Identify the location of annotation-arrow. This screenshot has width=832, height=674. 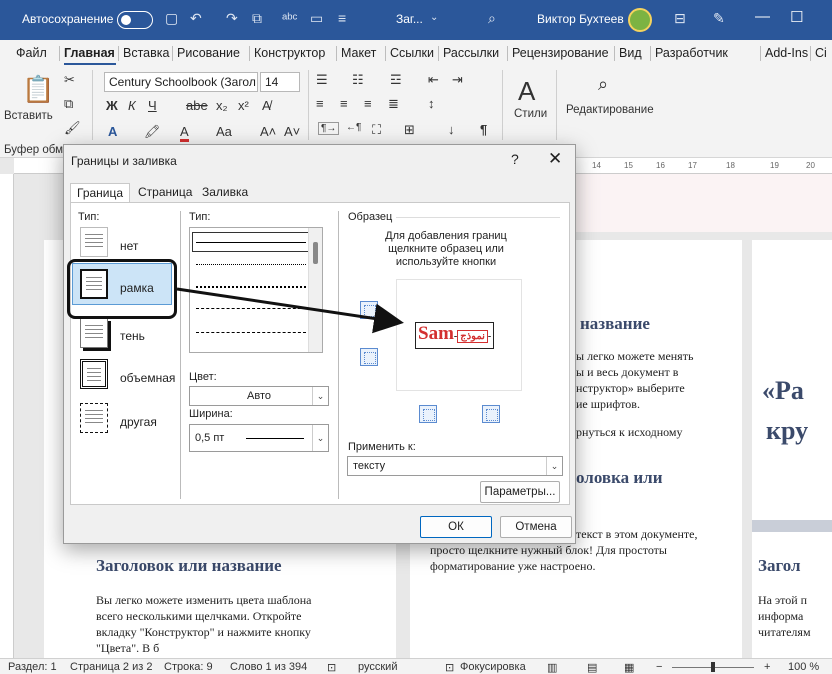
(290, 310).